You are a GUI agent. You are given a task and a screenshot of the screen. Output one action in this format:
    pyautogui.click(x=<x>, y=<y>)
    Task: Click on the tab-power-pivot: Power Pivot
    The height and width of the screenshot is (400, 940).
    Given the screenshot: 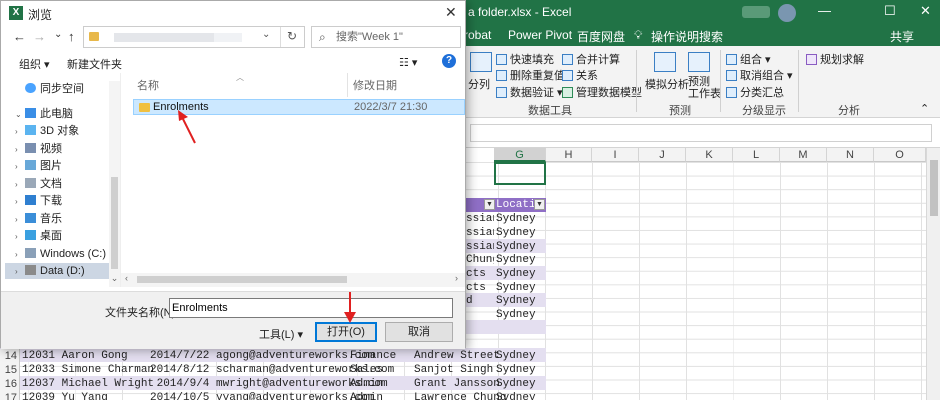 What is the action you would take?
    pyautogui.click(x=540, y=35)
    